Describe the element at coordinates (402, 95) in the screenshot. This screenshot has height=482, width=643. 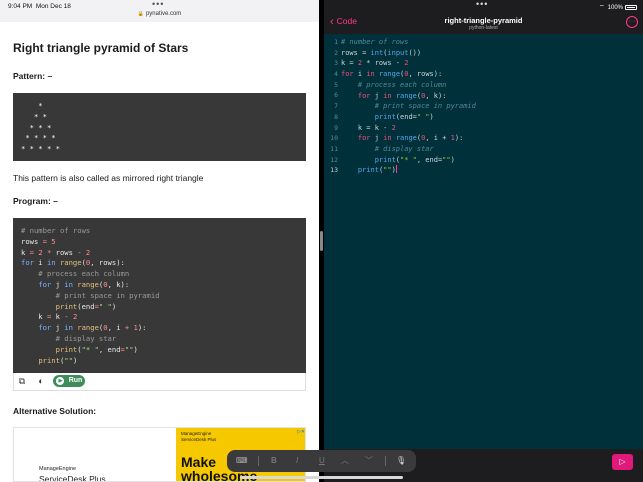
I see `editor-code-line: for j in range(0, k):` at that location.